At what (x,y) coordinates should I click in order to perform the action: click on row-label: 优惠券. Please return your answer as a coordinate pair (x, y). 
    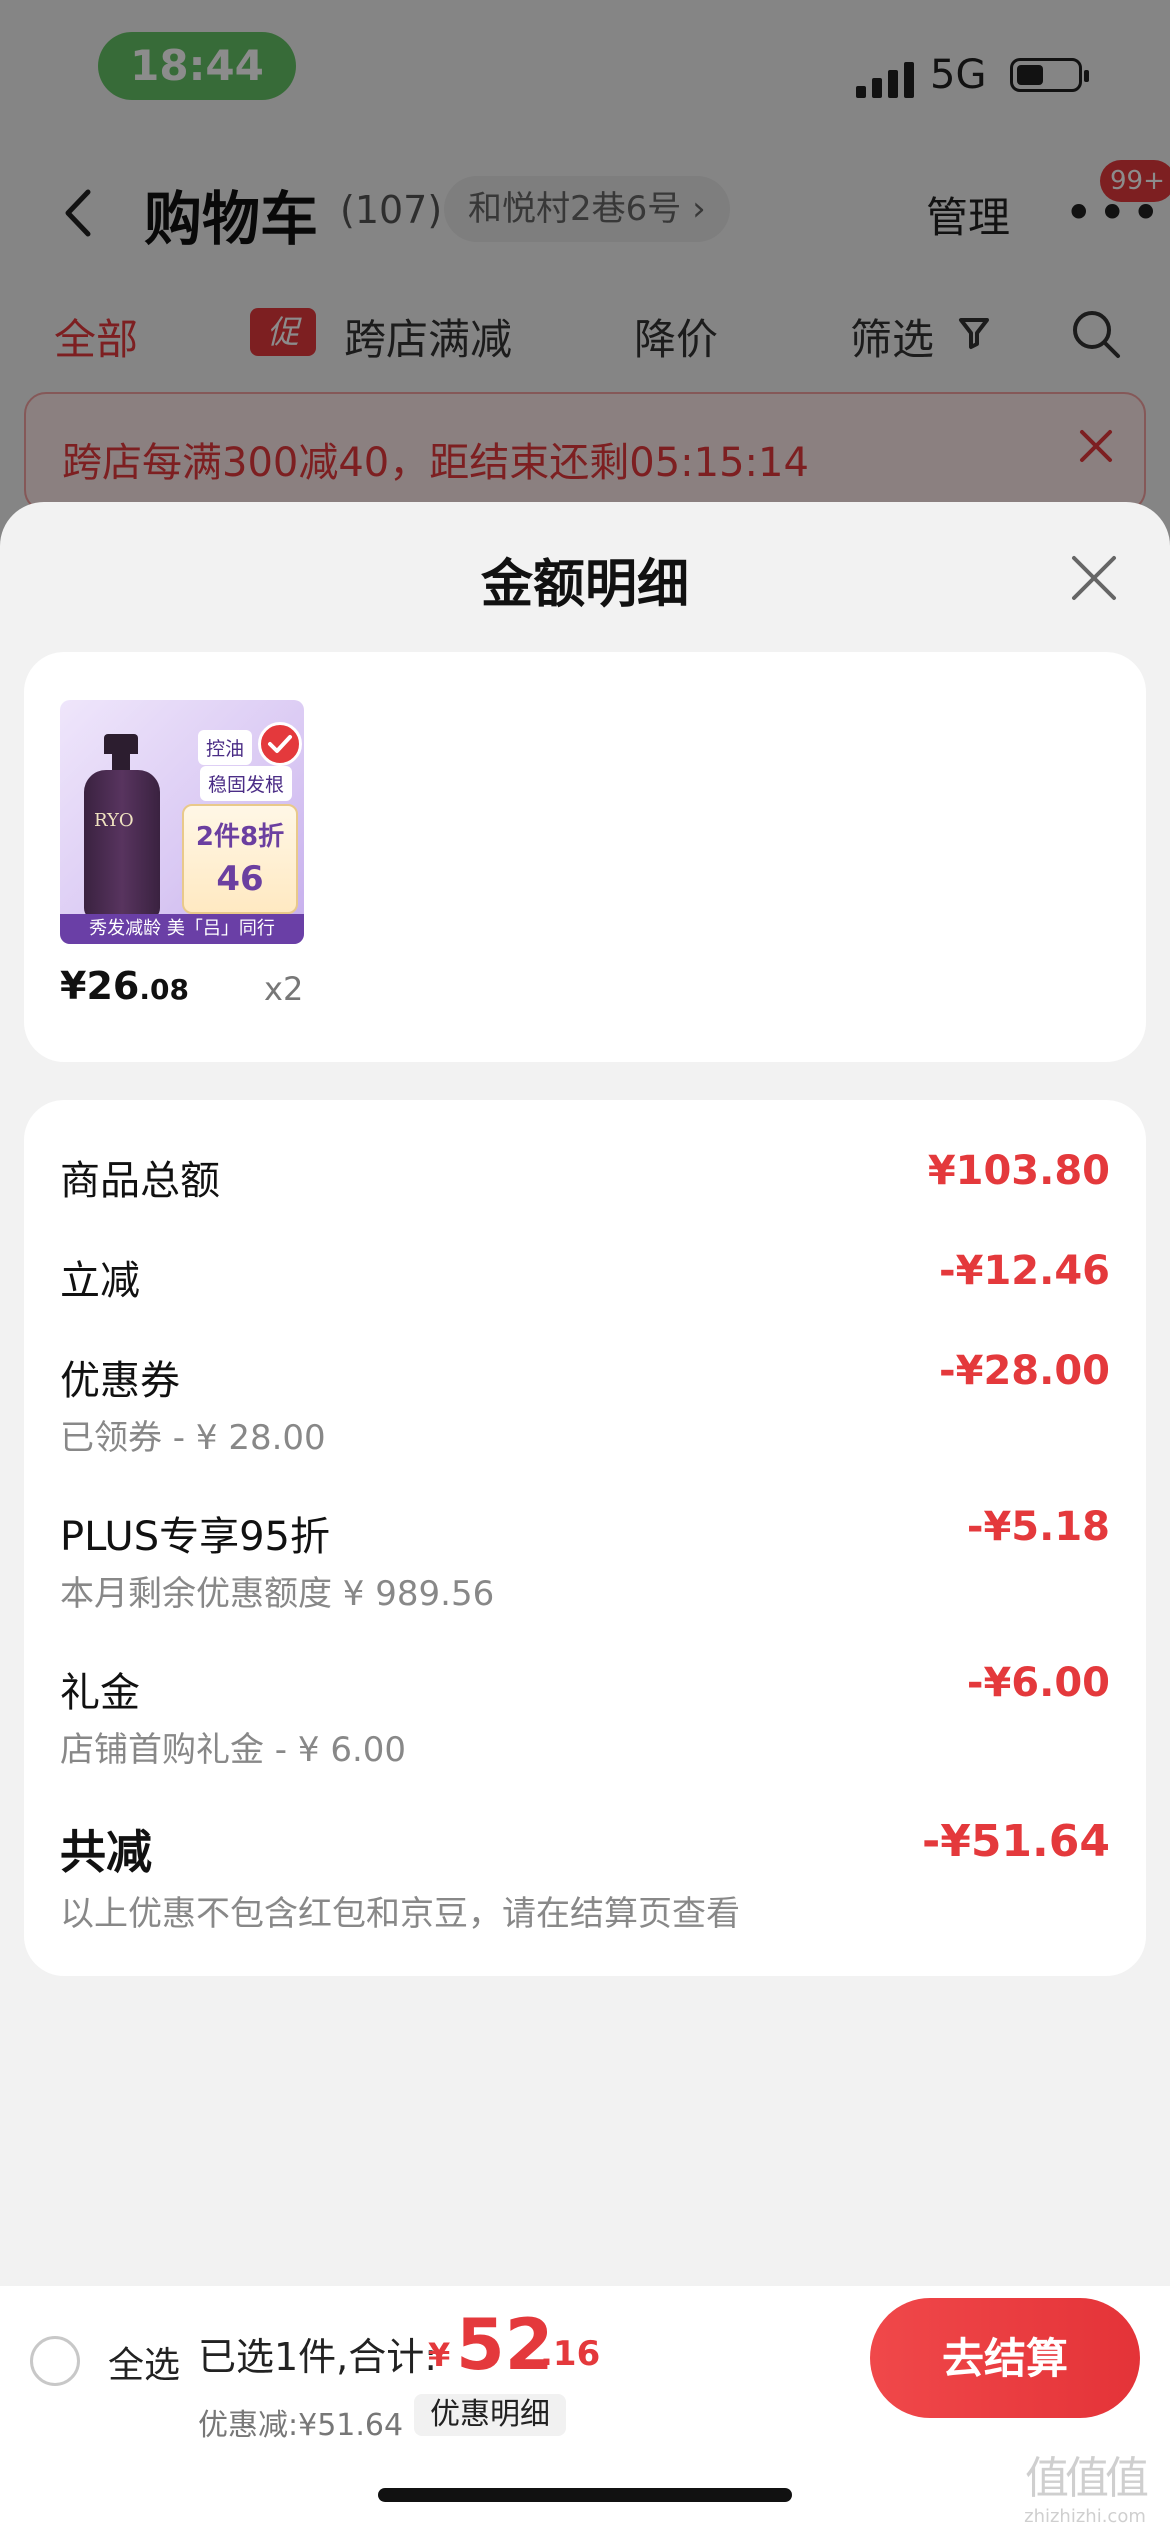
    Looking at the image, I should click on (120, 1381).